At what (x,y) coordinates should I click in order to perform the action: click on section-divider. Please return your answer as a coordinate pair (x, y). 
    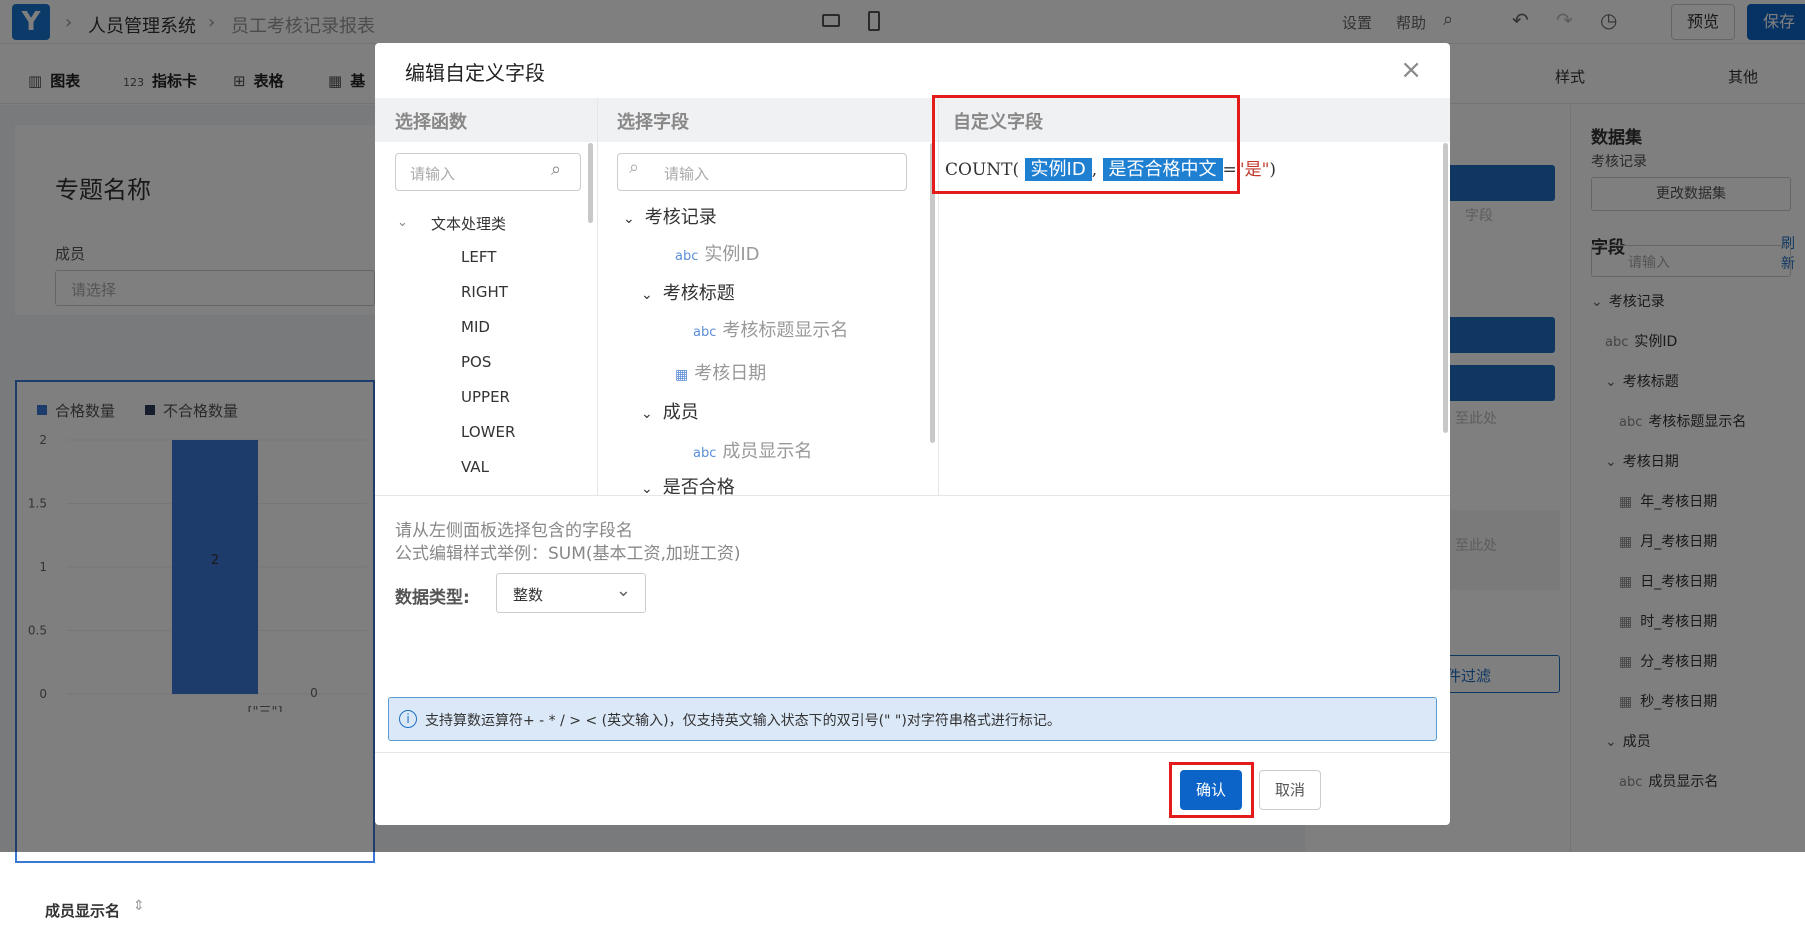
    Looking at the image, I should click on (912, 495).